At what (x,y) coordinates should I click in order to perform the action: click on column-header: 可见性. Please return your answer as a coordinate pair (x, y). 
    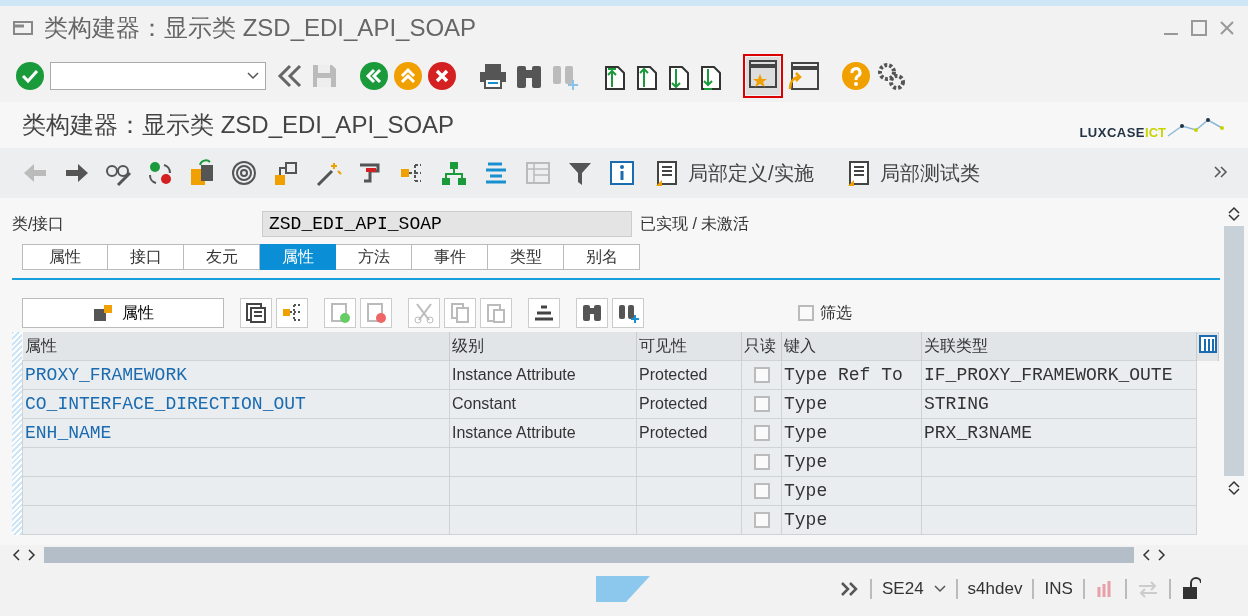
    Looking at the image, I should click on (689, 346).